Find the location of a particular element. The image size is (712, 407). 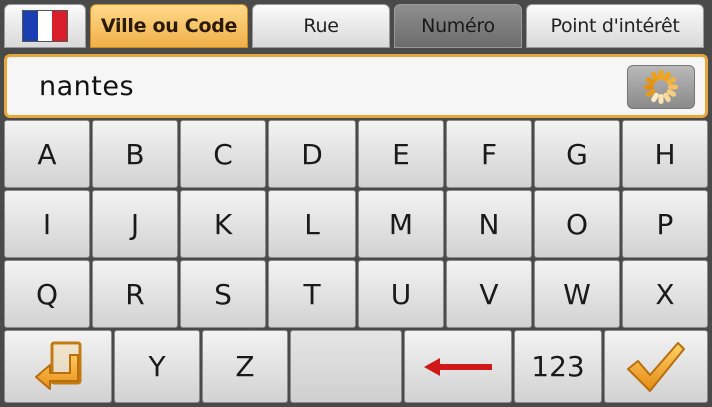

loading-spinner-icon is located at coordinates (661, 87).